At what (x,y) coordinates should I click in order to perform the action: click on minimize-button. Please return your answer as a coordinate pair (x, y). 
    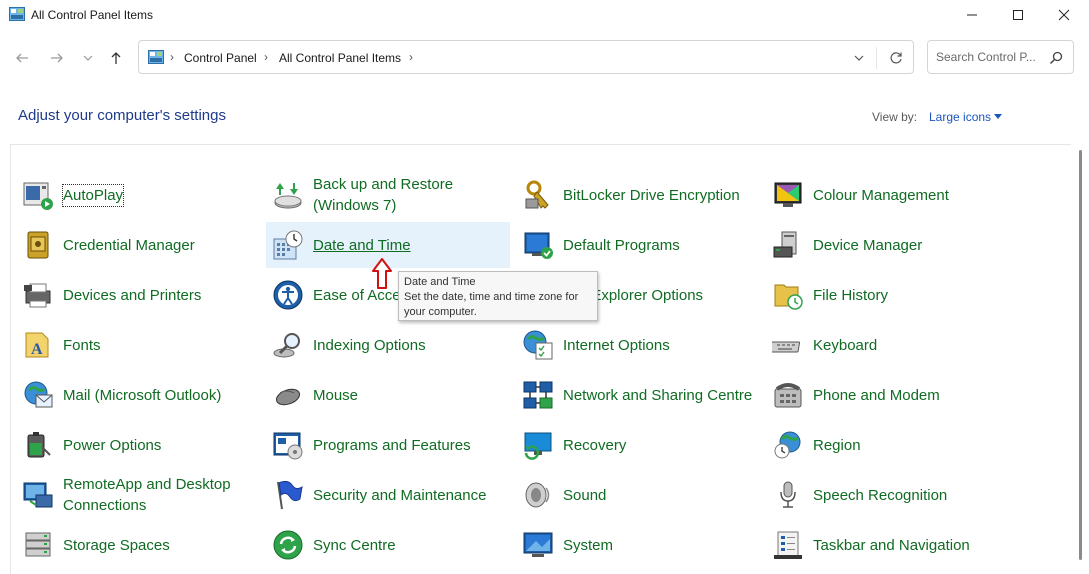
    Looking at the image, I should click on (972, 15).